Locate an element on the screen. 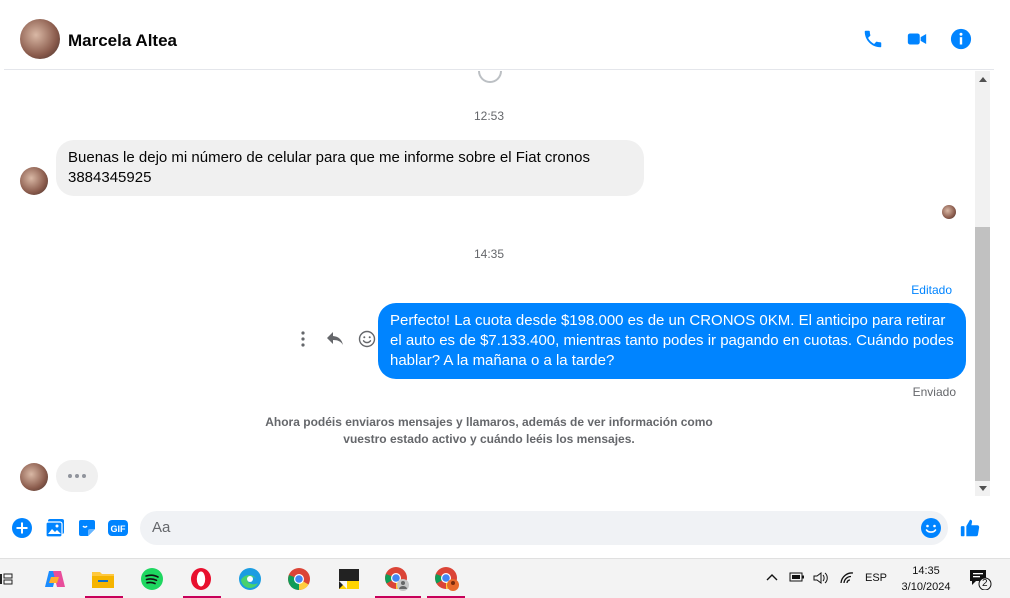 This screenshot has width=1010, height=598. opera-icon is located at coordinates (201, 579).